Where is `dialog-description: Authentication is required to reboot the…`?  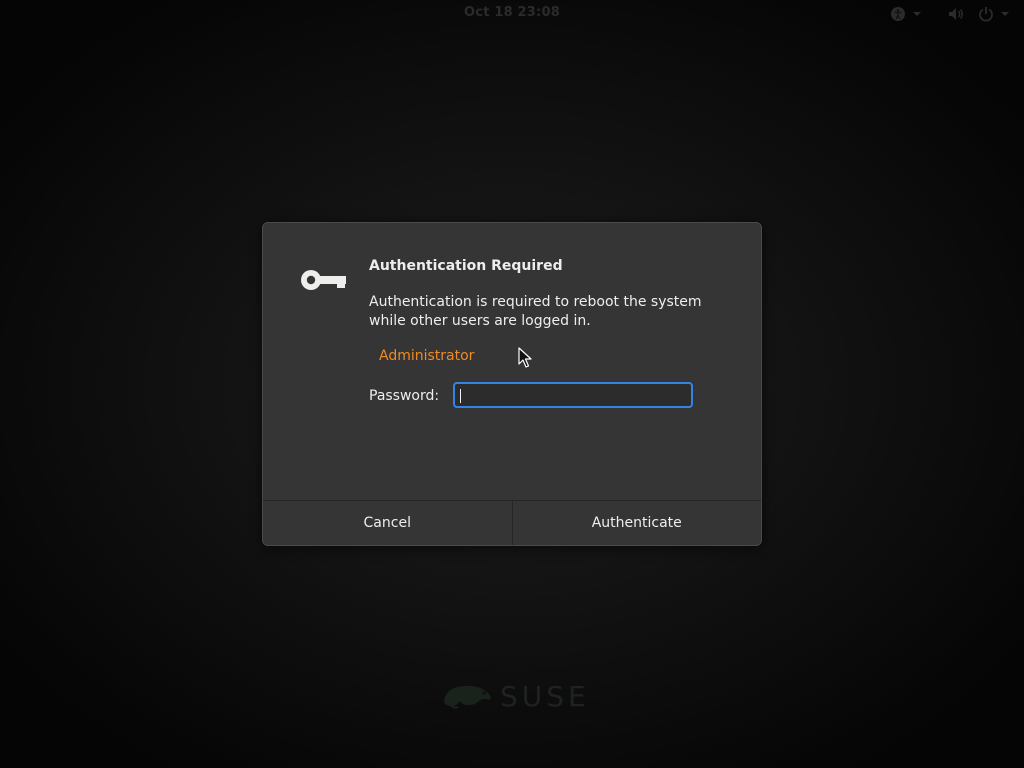 dialog-description: Authentication is required to reboot the… is located at coordinates (535, 311).